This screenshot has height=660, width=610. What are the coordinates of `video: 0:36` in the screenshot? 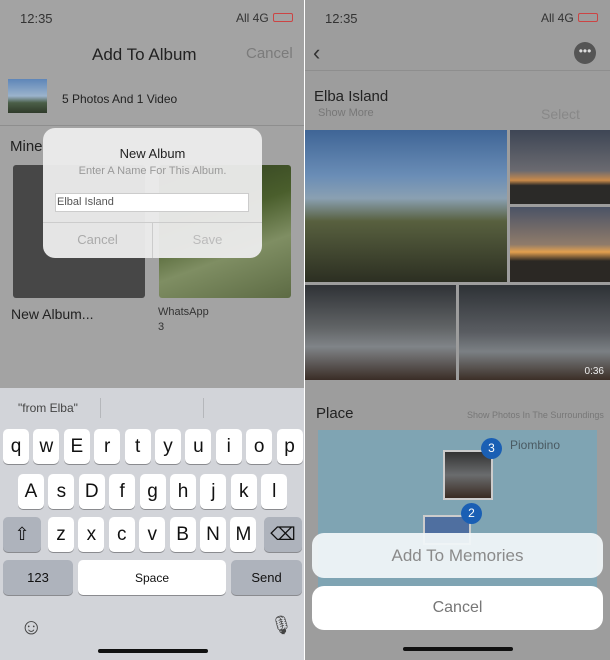 It's located at (534, 332).